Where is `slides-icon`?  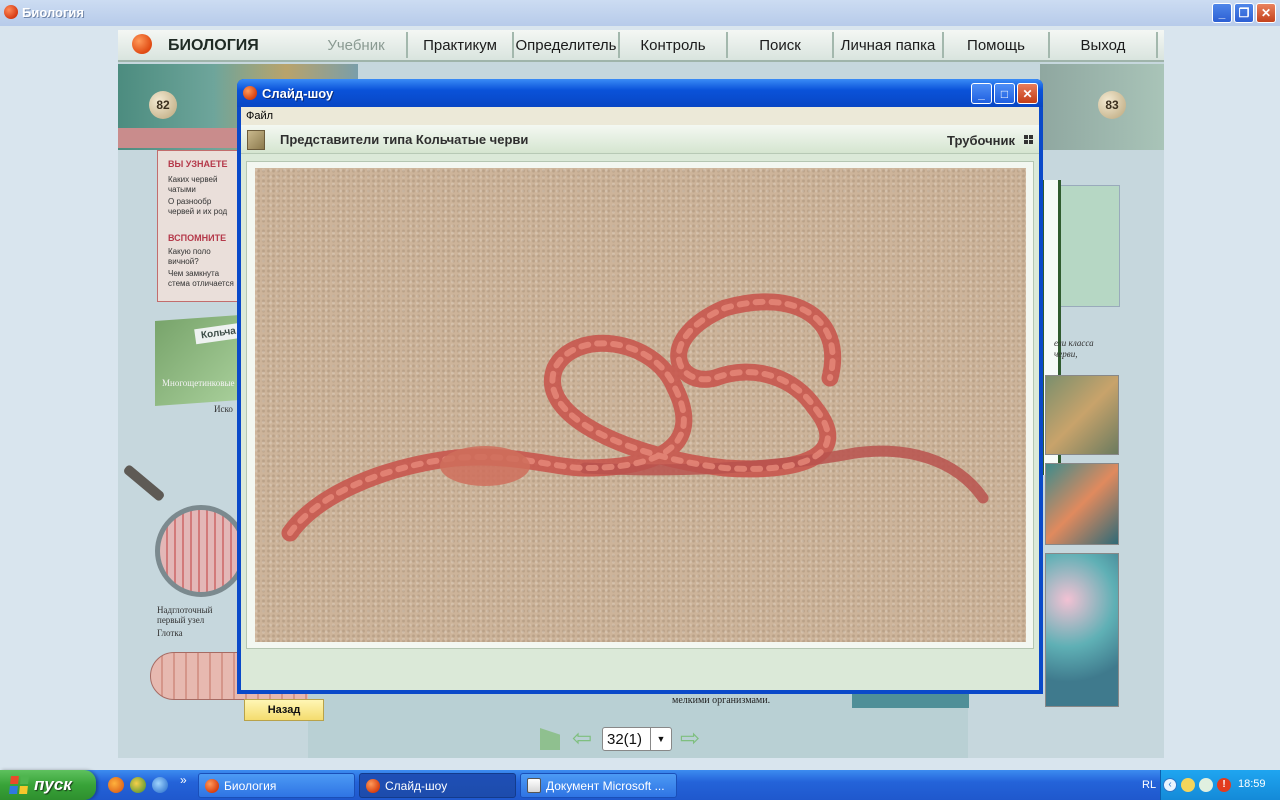
slides-icon is located at coordinates (256, 140).